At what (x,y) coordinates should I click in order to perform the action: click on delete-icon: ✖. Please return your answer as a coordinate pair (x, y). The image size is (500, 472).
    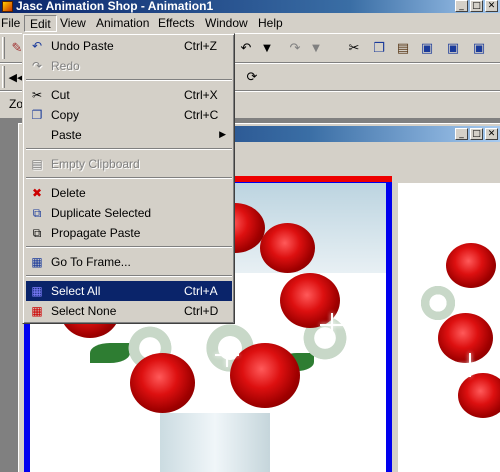
    Looking at the image, I should click on (37, 193).